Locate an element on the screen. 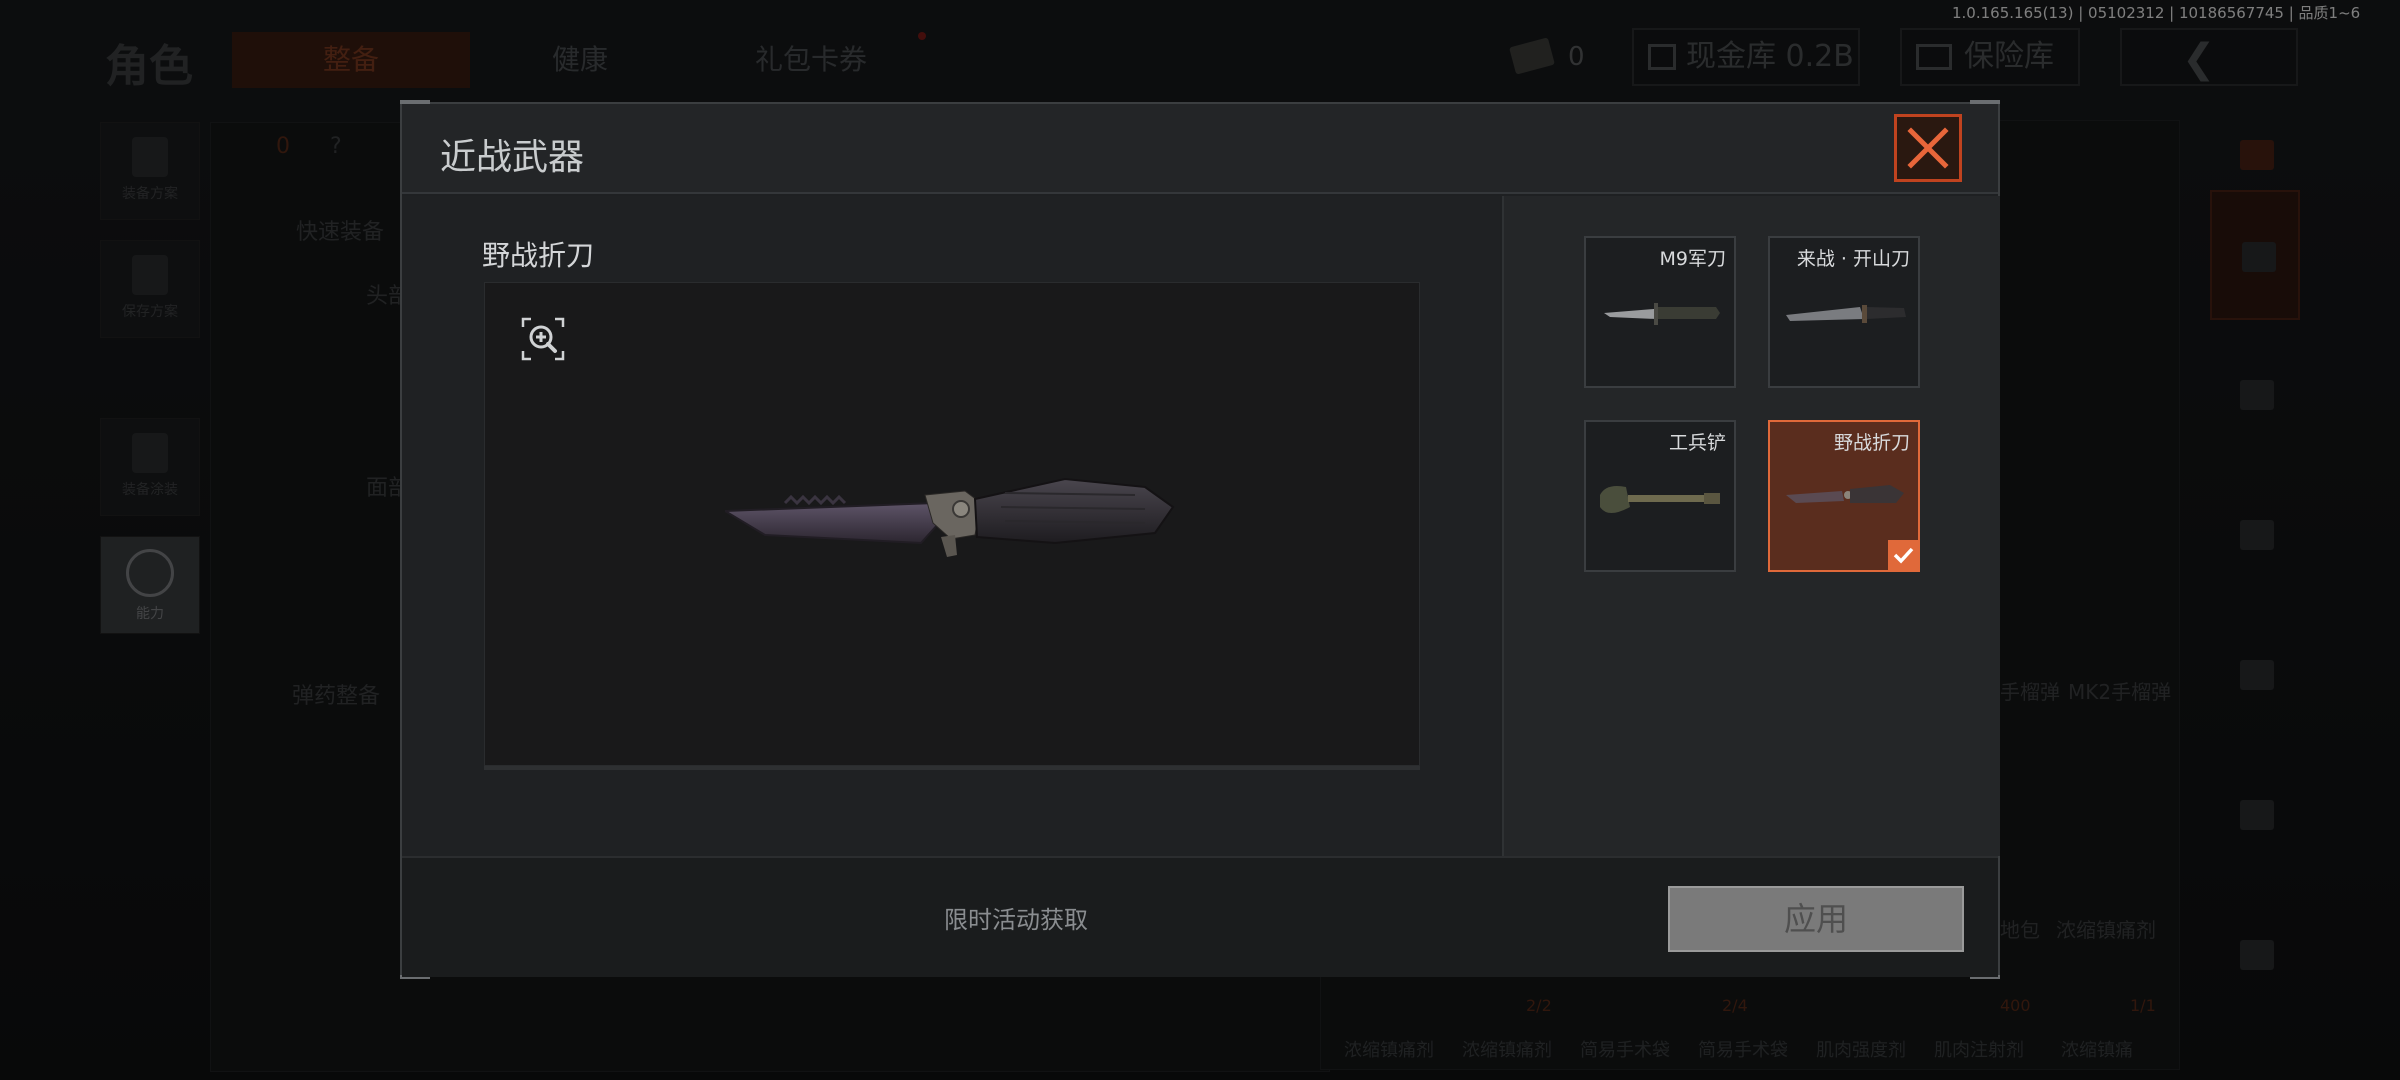 The width and height of the screenshot is (2400, 1080). preview-divider is located at coordinates (952, 768).